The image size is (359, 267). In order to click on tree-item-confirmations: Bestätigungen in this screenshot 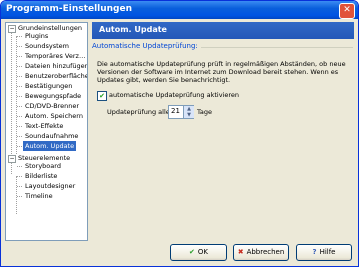, I will do `click(48, 86)`.